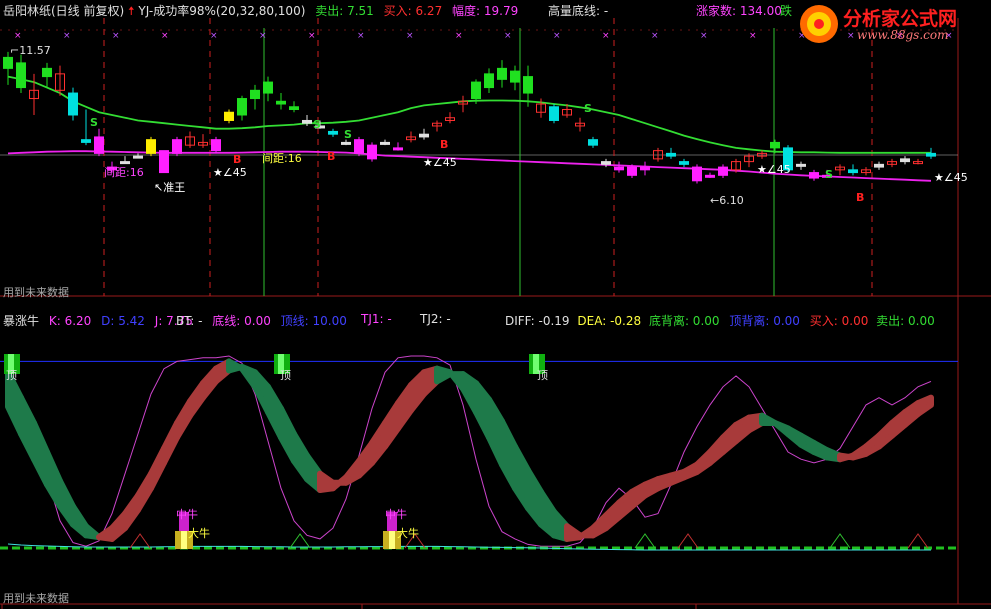 The width and height of the screenshot is (991, 609). Describe the element at coordinates (542, 375) in the screenshot. I see `top-signal-label-3: 顶` at that location.